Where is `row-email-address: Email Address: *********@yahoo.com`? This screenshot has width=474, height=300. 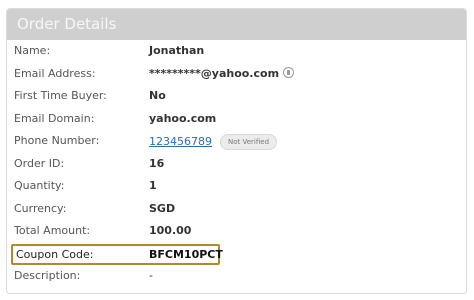 row-email-address: Email Address: *********@yahoo.com is located at coordinates (236, 74).